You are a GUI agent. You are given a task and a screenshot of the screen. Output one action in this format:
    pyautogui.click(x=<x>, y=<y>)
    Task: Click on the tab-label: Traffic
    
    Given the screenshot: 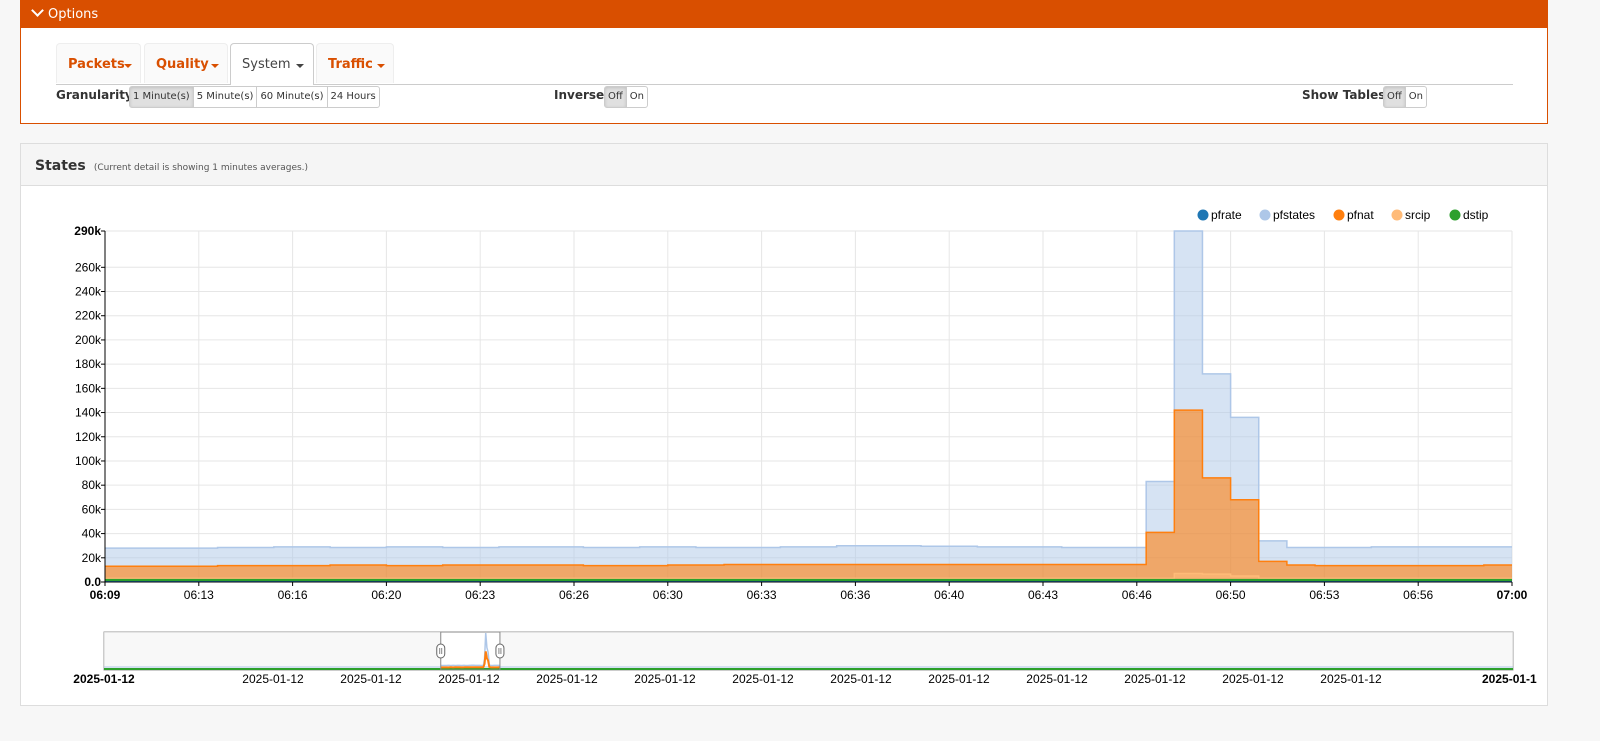 What is the action you would take?
    pyautogui.click(x=350, y=64)
    